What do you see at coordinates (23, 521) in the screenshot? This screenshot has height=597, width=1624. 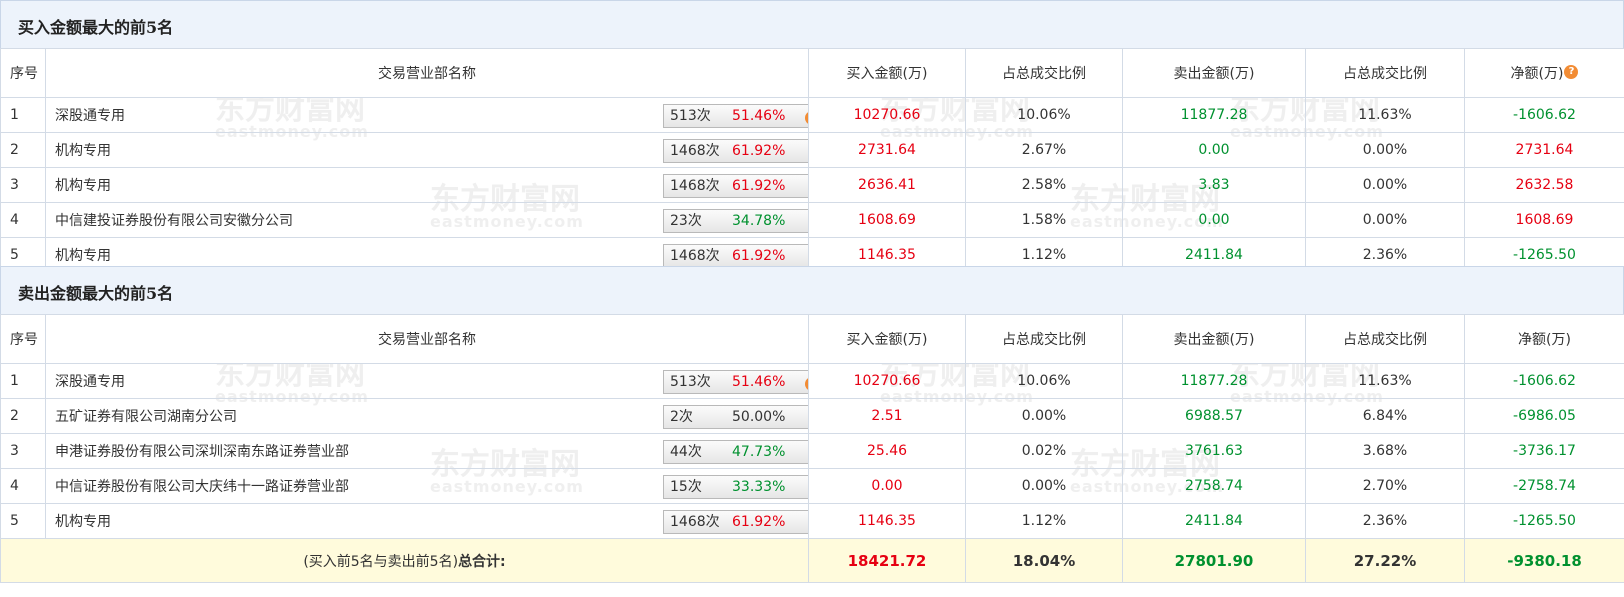 I see `rank-cell: 5` at bounding box center [23, 521].